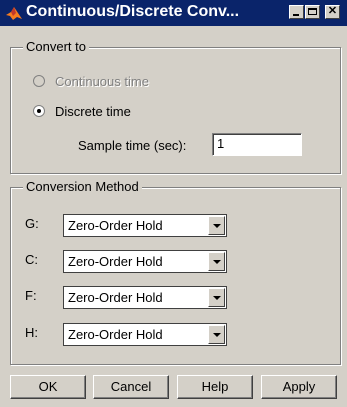  Describe the element at coordinates (257, 144) in the screenshot. I see `sample-time-input: 1` at that location.